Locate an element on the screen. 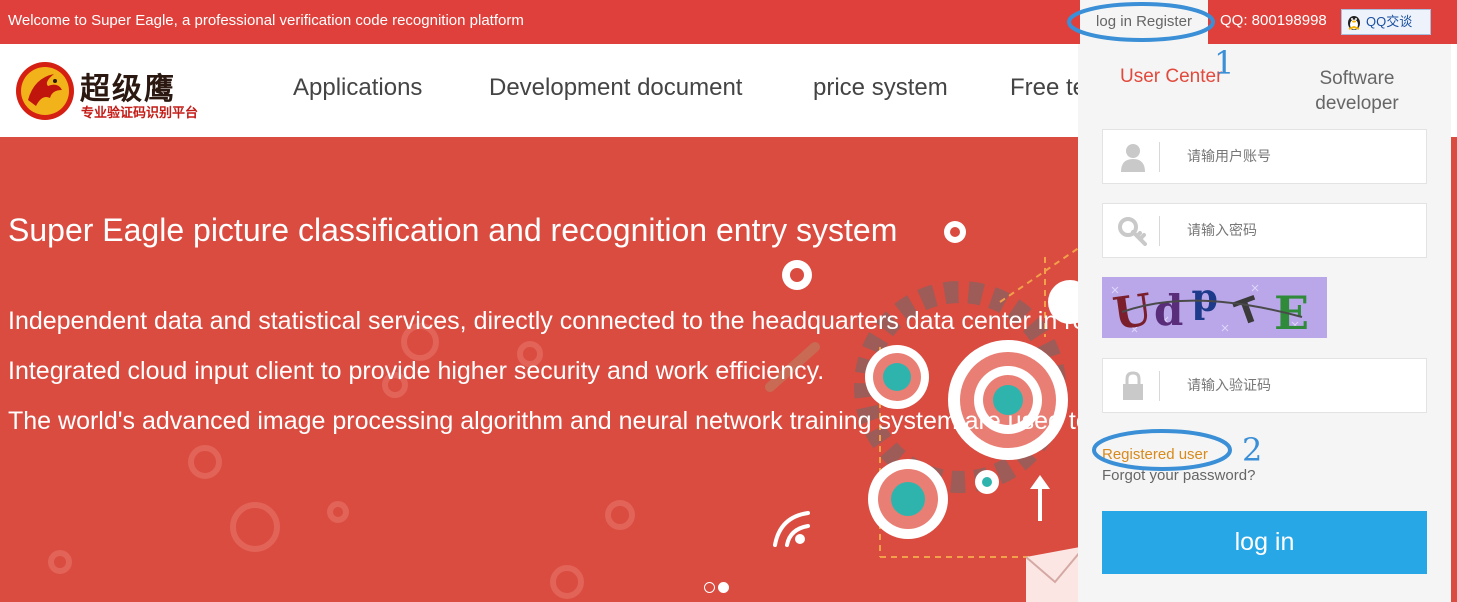 The height and width of the screenshot is (602, 1457). captcha-input is located at coordinates (1293, 385).